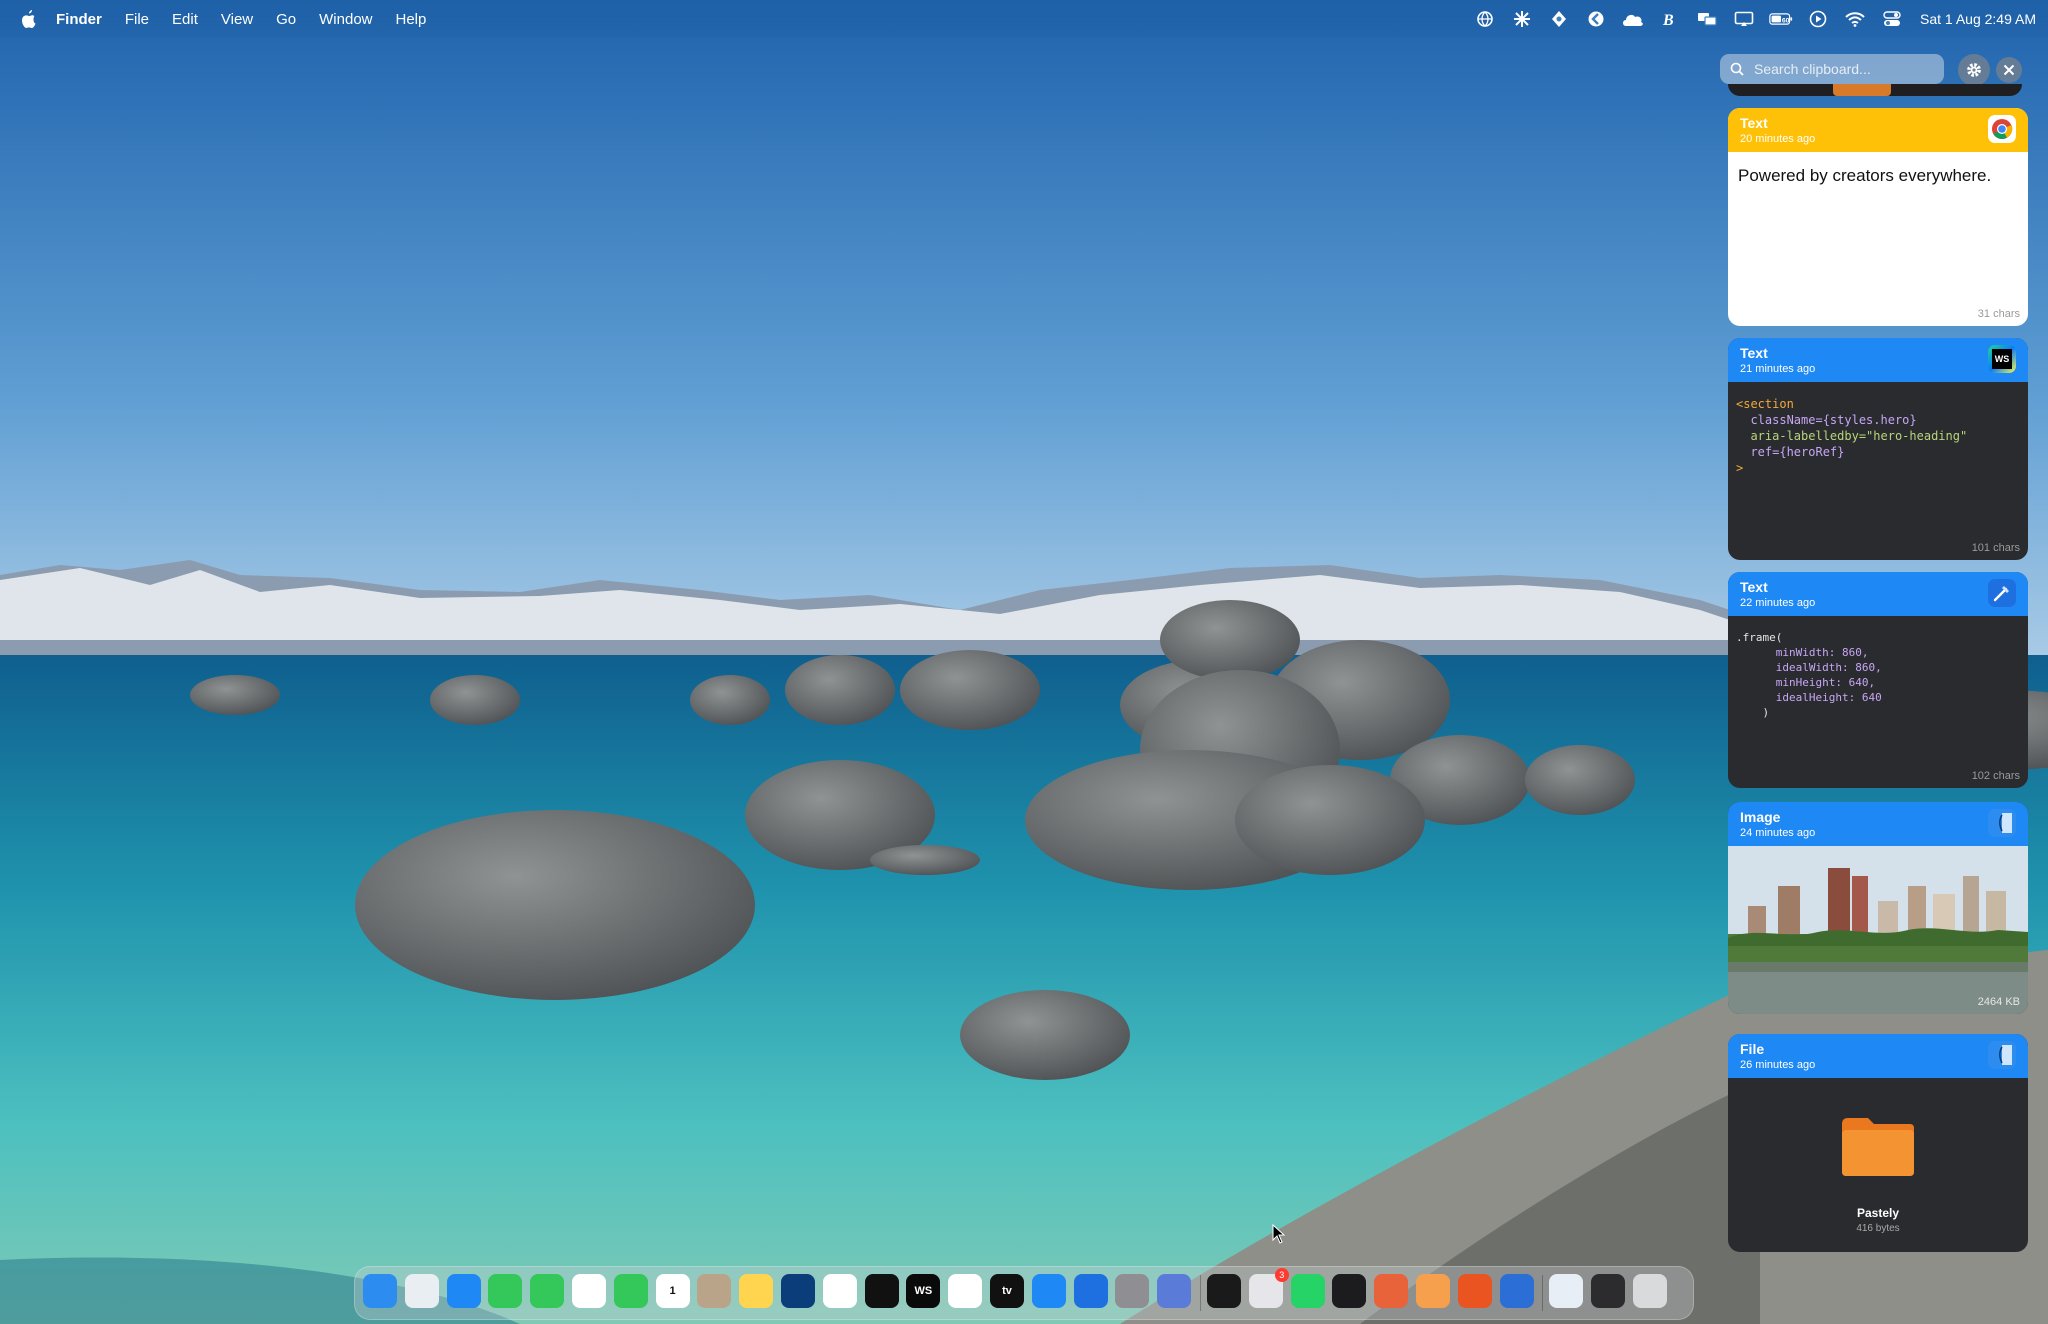  I want to click on search-icon, so click(1737, 69).